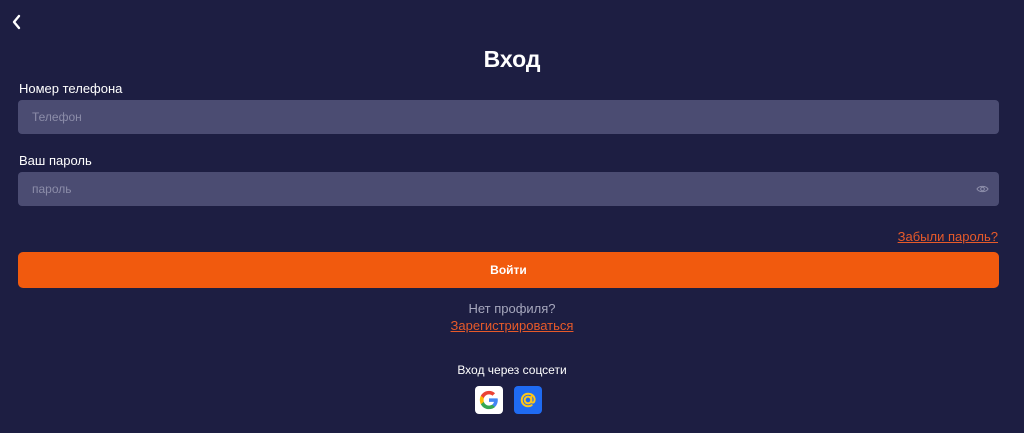  I want to click on register-link: Зарегистрироваться, so click(512, 325).